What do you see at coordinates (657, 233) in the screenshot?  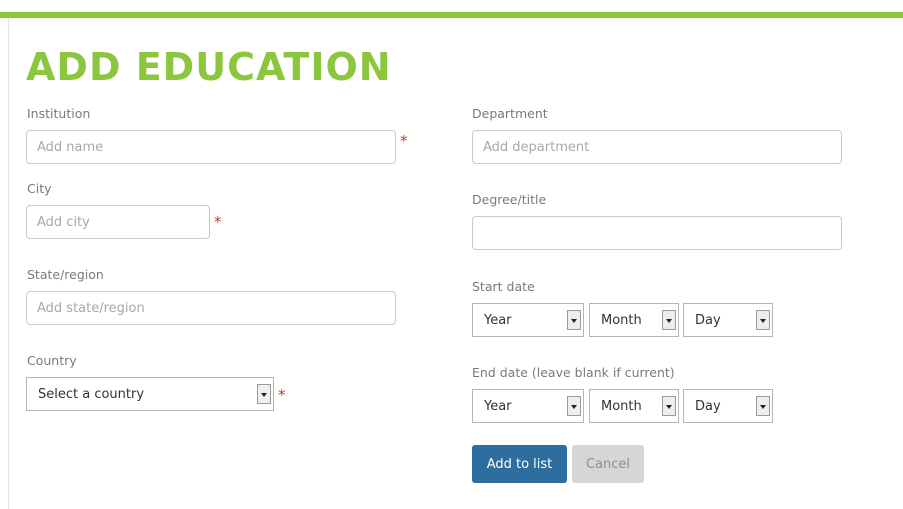 I see `degree-input` at bounding box center [657, 233].